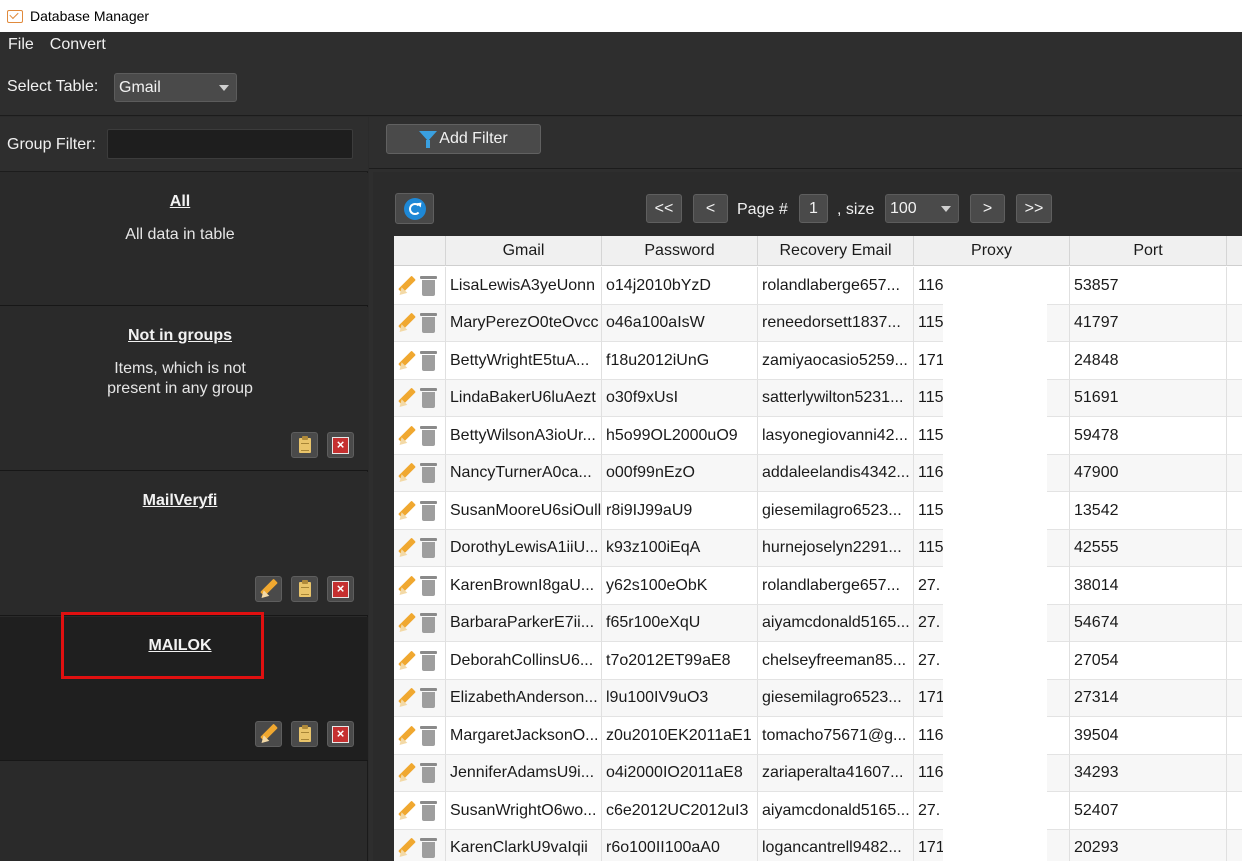 The image size is (1242, 861). I want to click on cell-port: 59478, so click(1148, 435).